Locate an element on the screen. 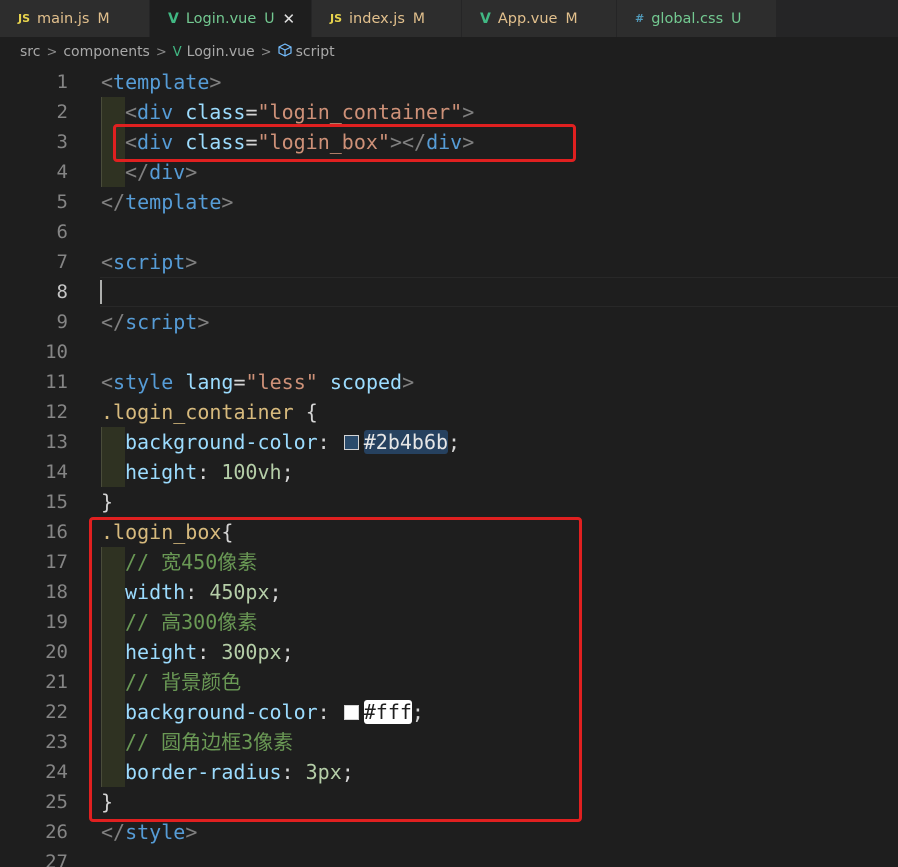  code-line: } is located at coordinates (107, 502).